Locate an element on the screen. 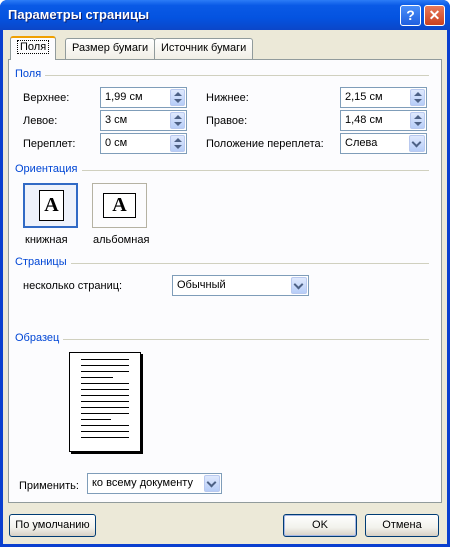  preview-group-title: Образец is located at coordinates (37, 338).